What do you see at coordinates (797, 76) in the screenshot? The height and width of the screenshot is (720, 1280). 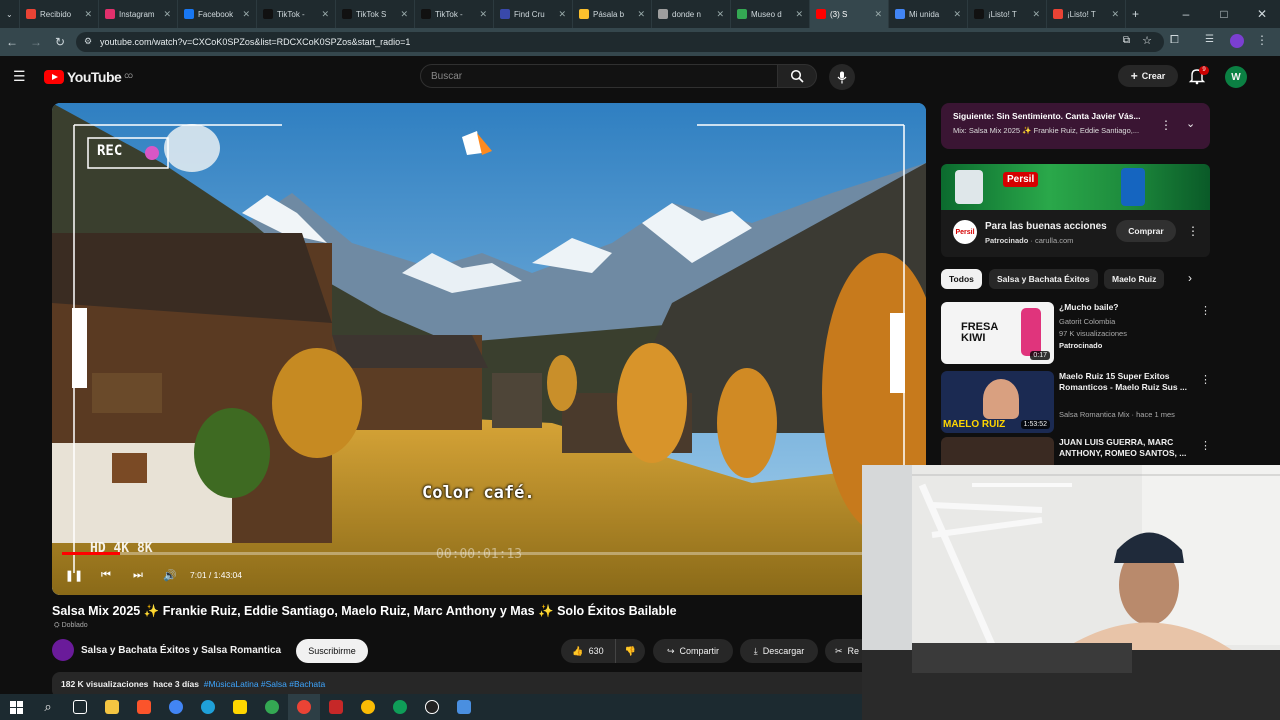 I see `search-button` at bounding box center [797, 76].